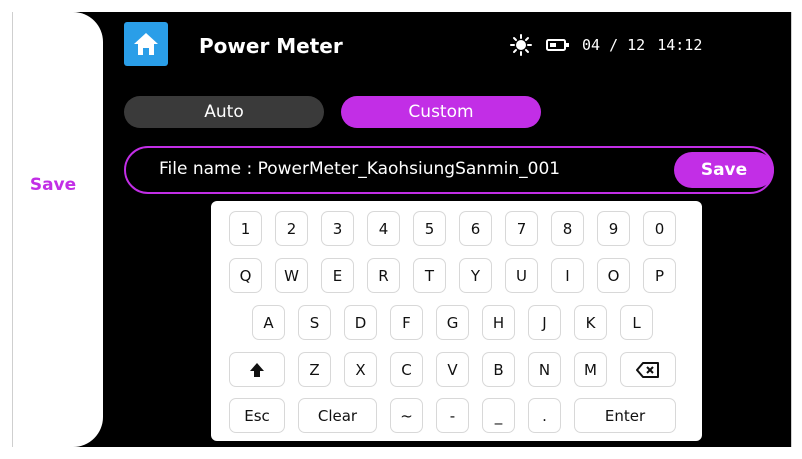  I want to click on status-bar: 04 / 12 14:12, so click(606, 45).